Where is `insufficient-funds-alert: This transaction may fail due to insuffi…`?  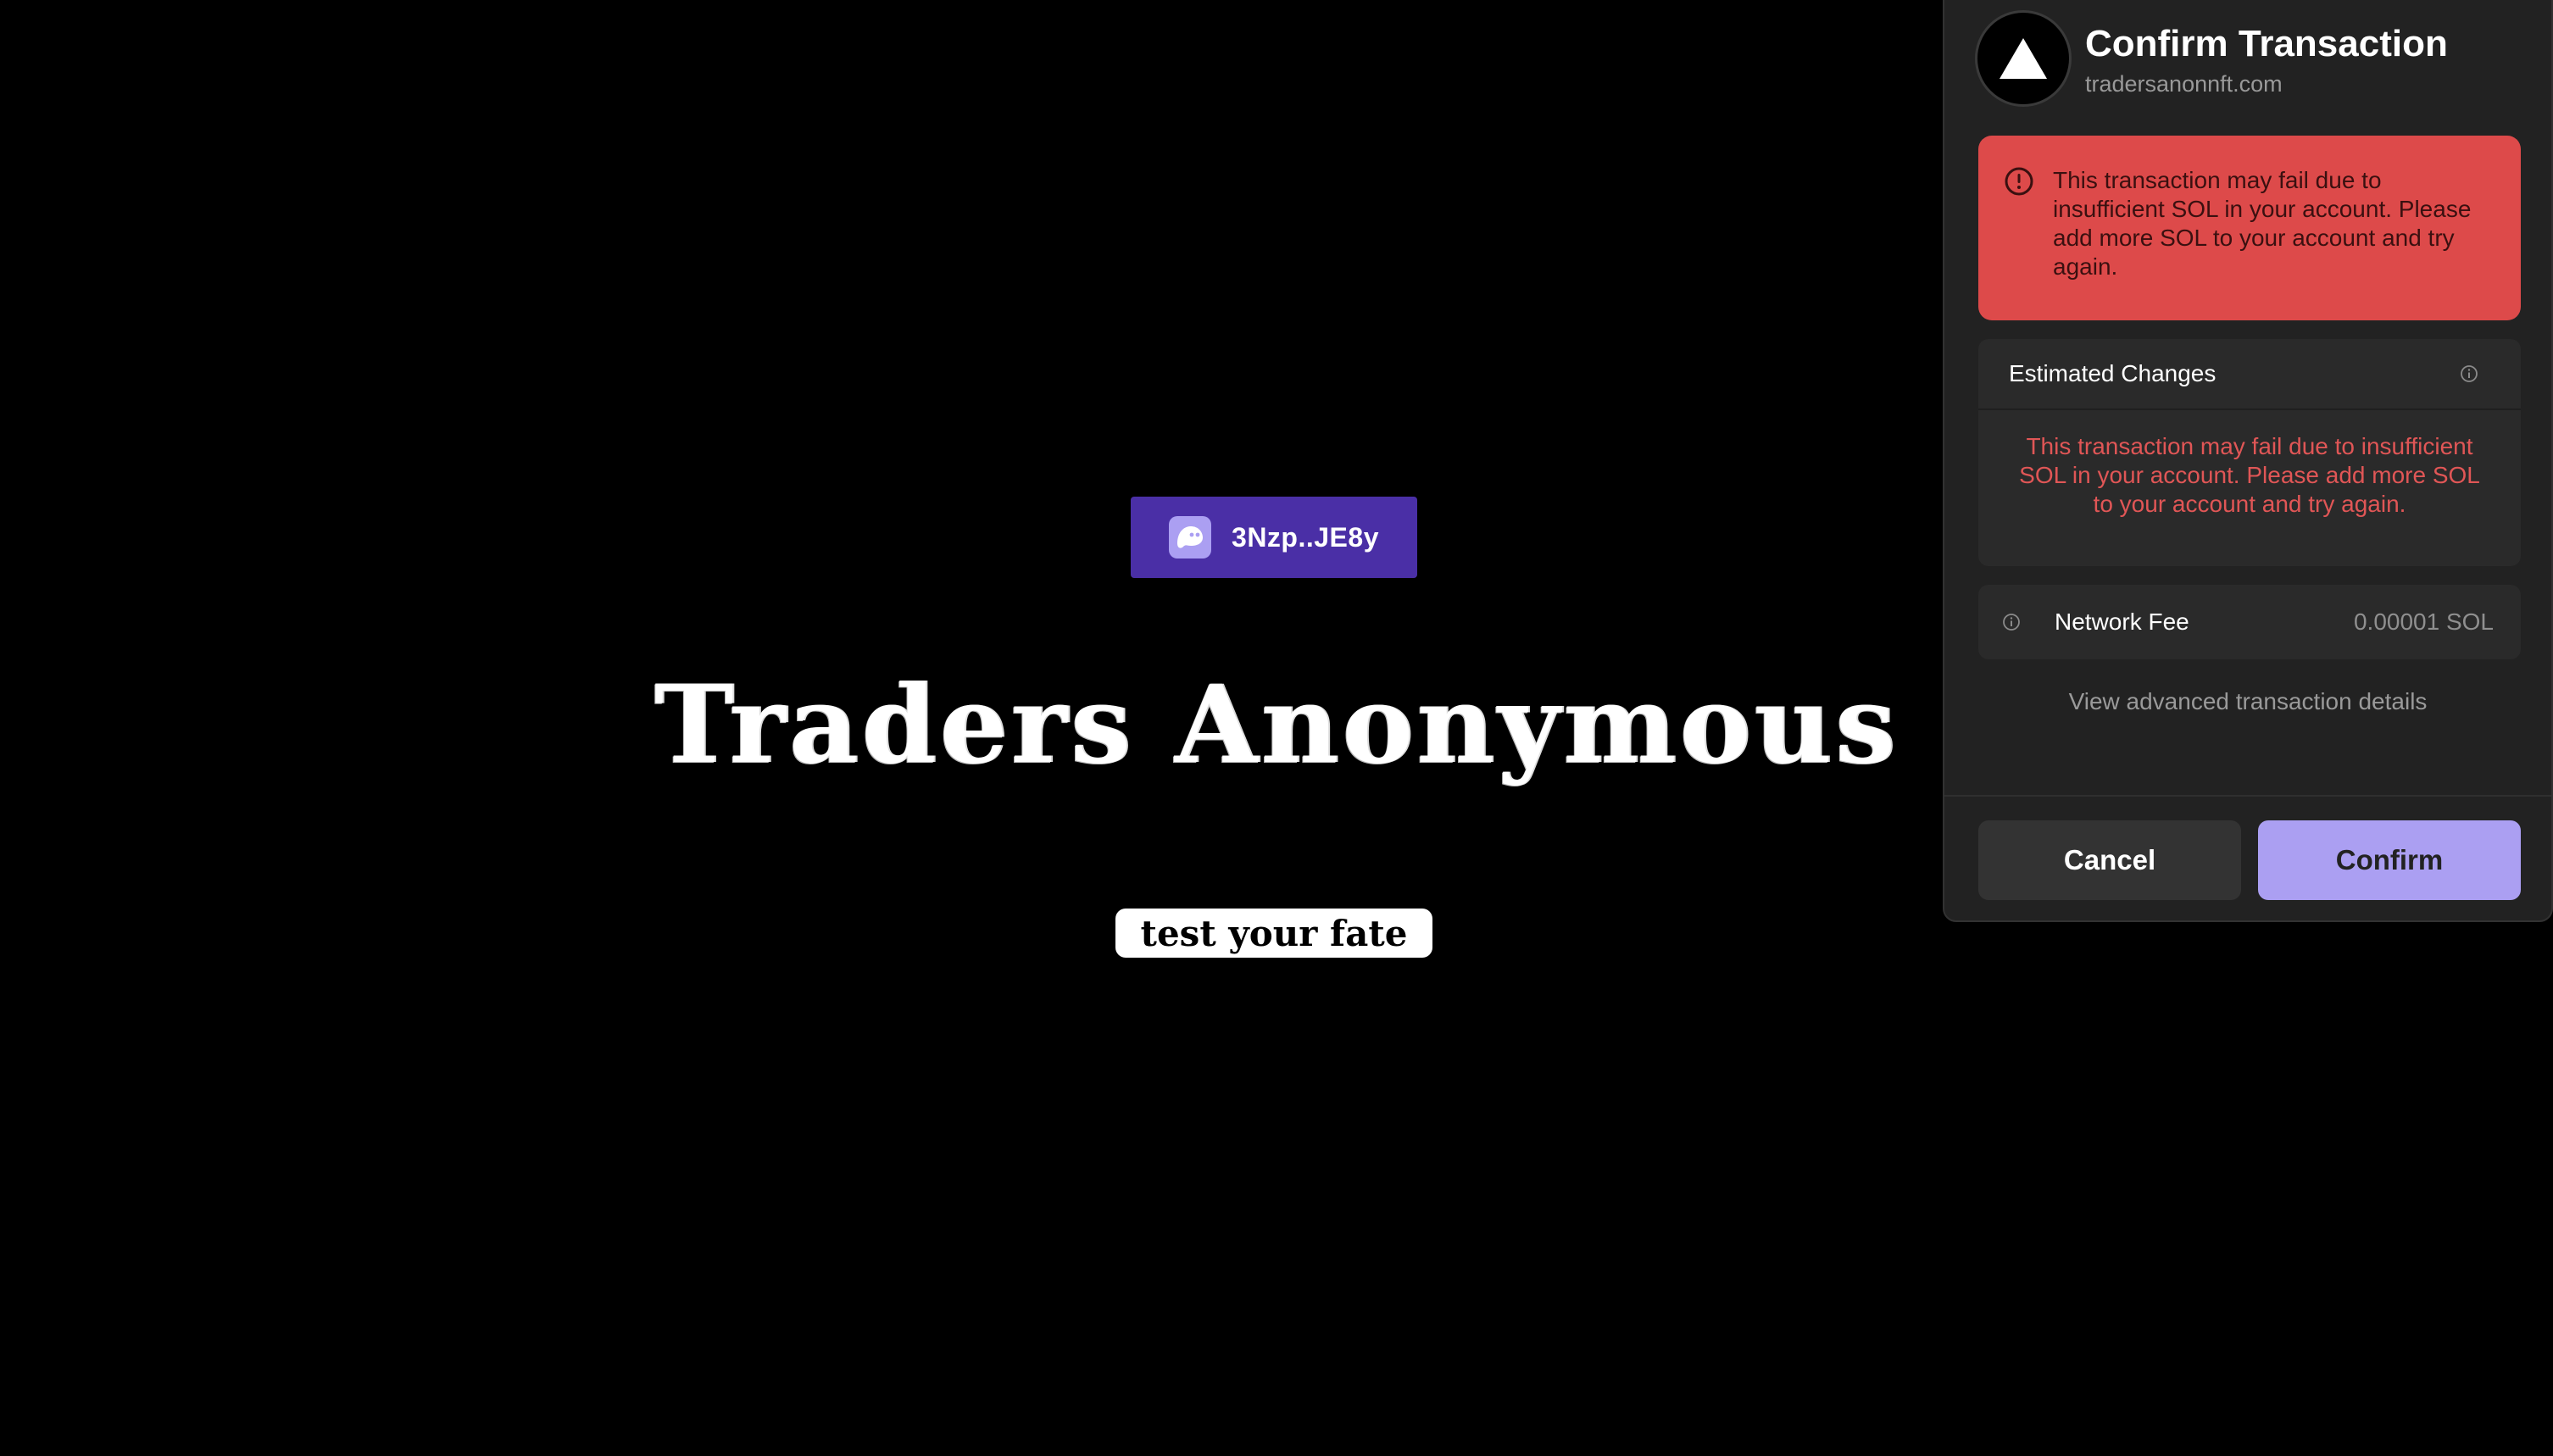
insufficient-funds-alert: This transaction may fail due to insuffi… is located at coordinates (2249, 228).